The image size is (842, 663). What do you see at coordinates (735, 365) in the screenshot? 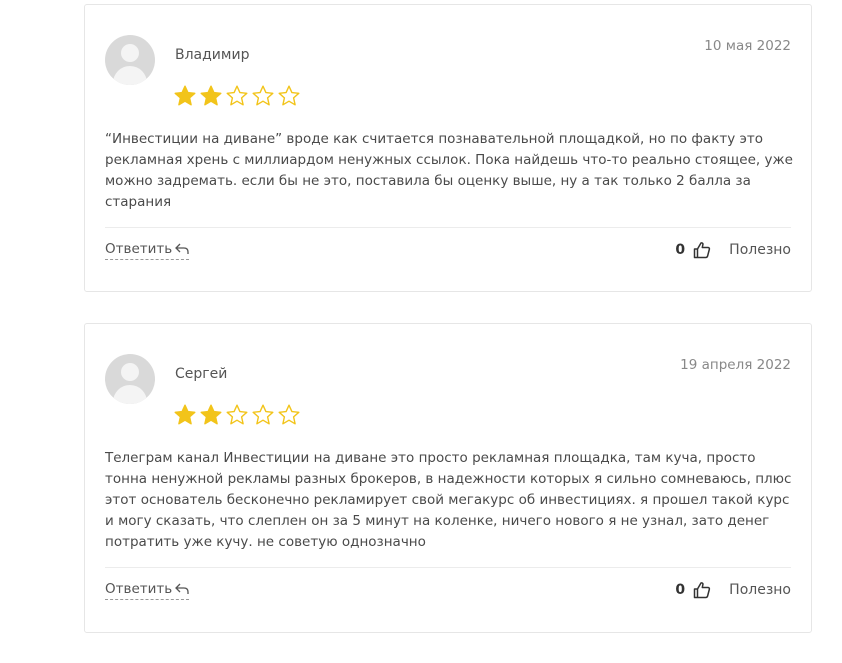
I see `review-date: 19 апреля 2022` at bounding box center [735, 365].